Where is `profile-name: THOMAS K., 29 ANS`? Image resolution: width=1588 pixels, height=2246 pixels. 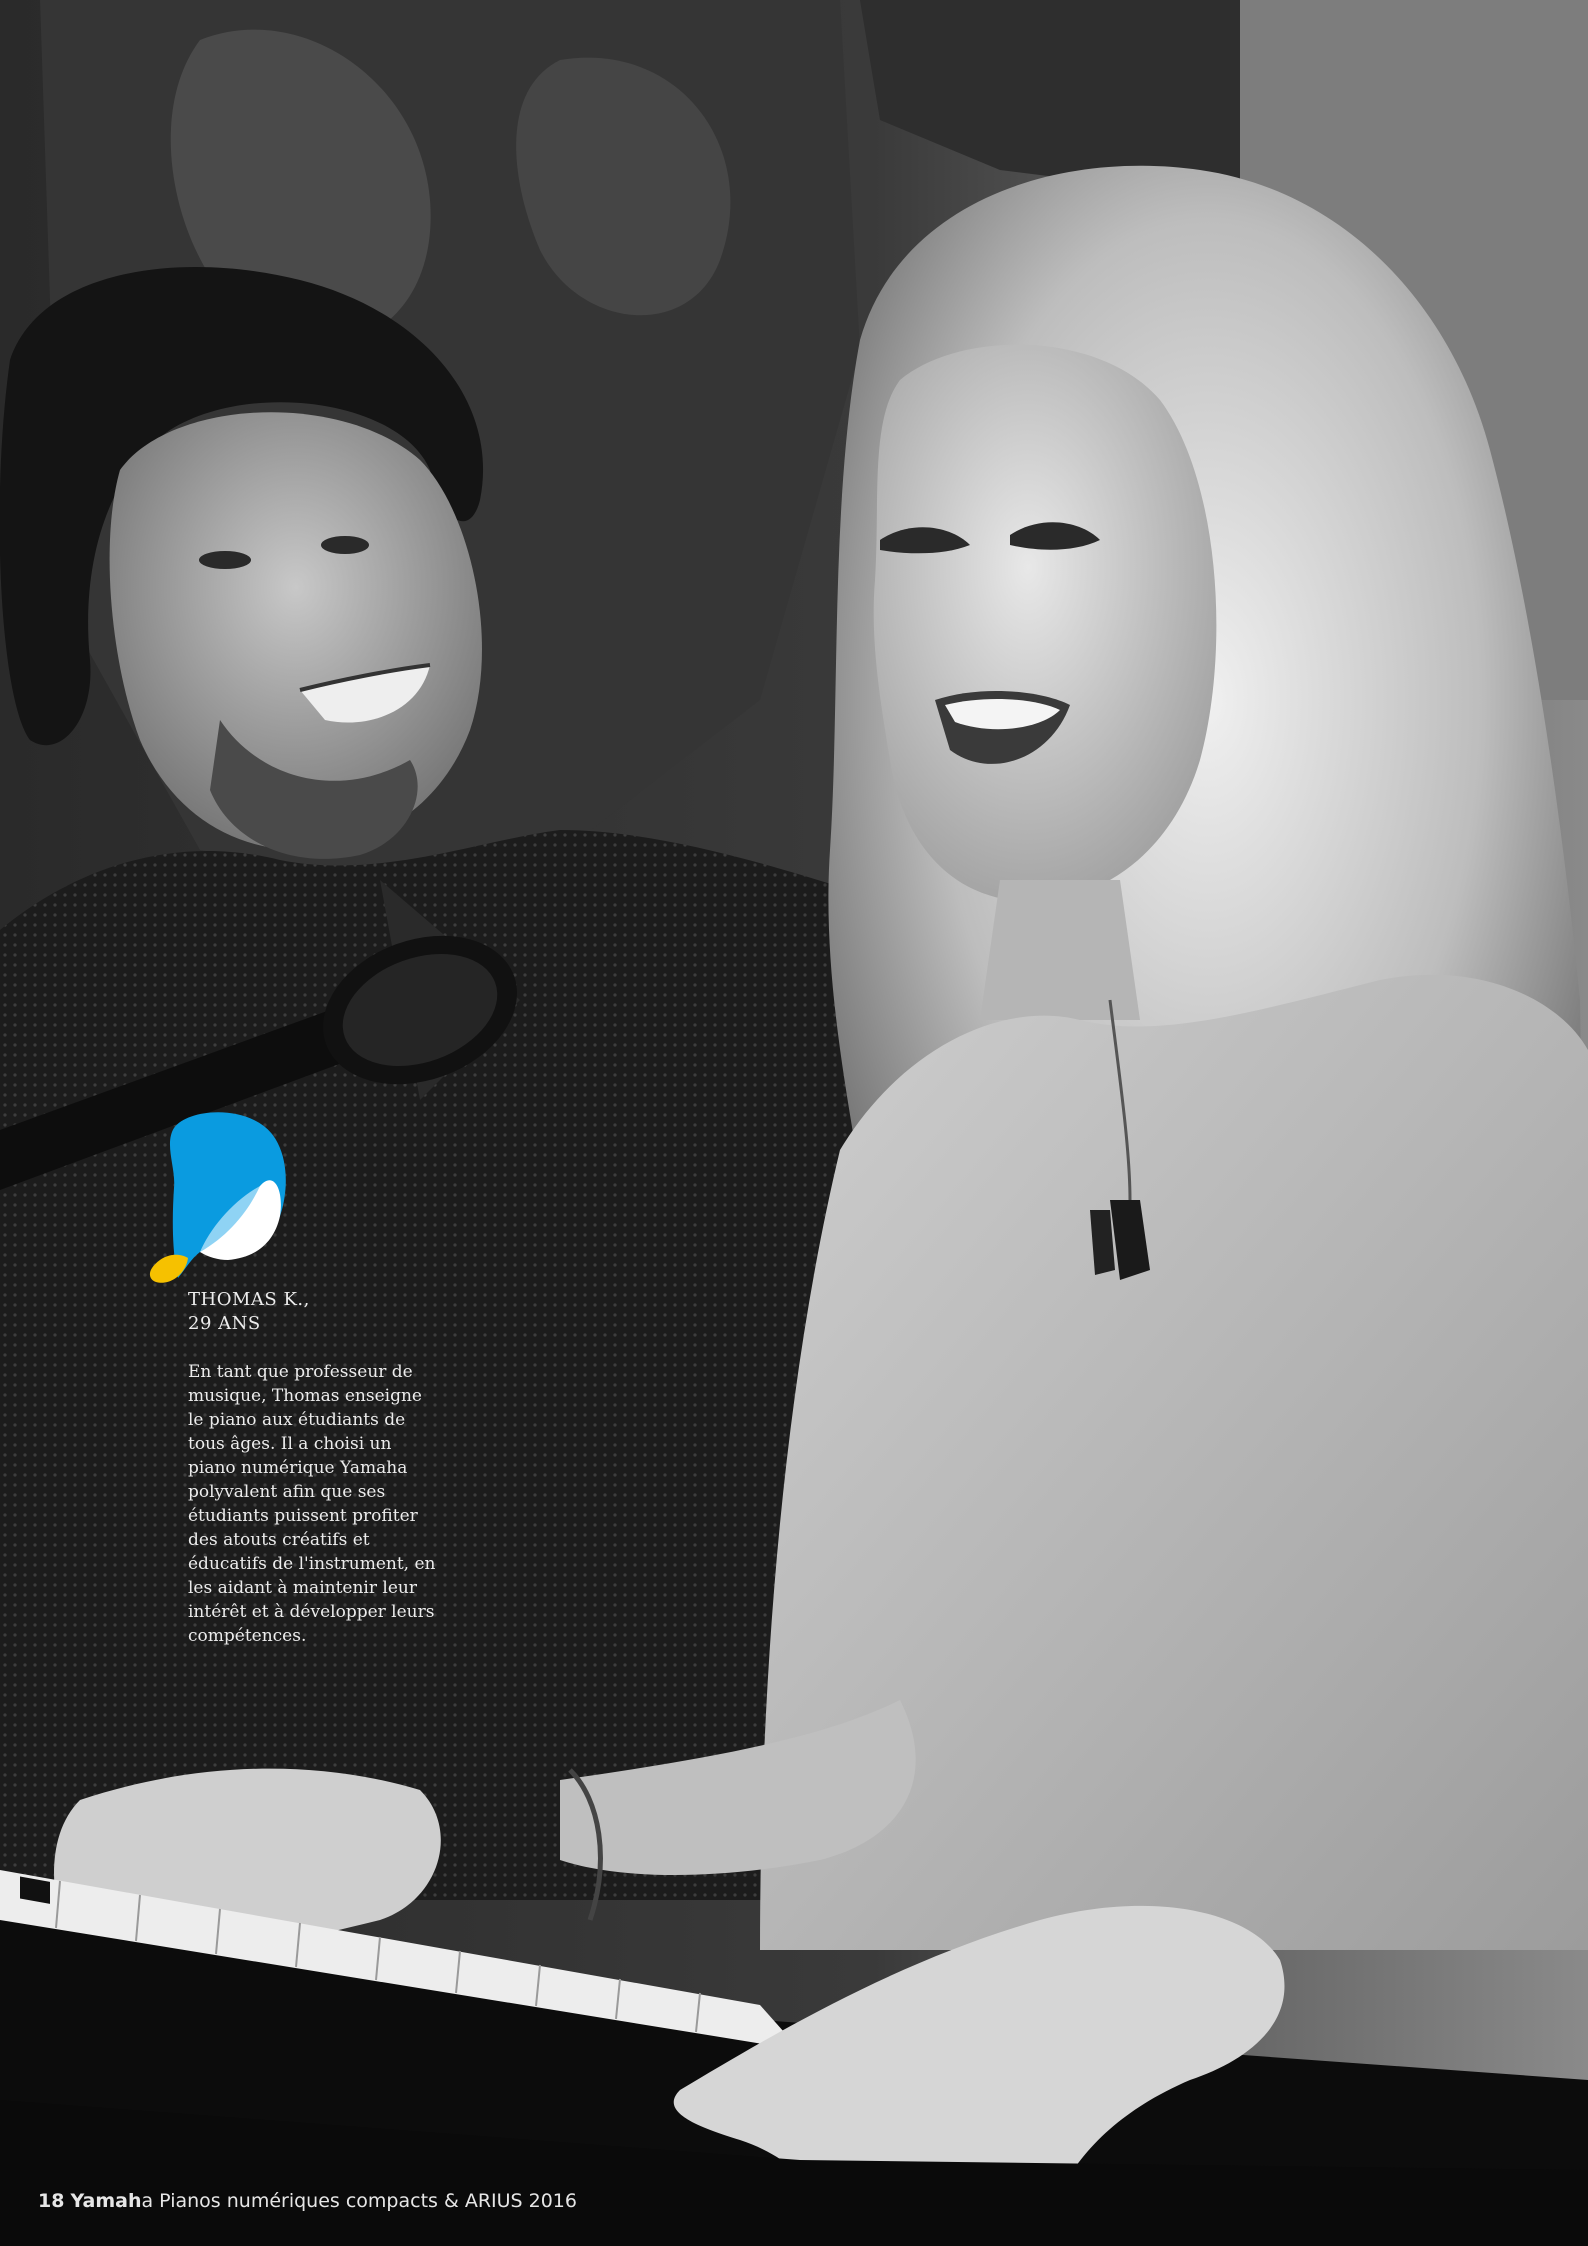
profile-name: THOMAS K., 29 ANS is located at coordinates (313, 1312).